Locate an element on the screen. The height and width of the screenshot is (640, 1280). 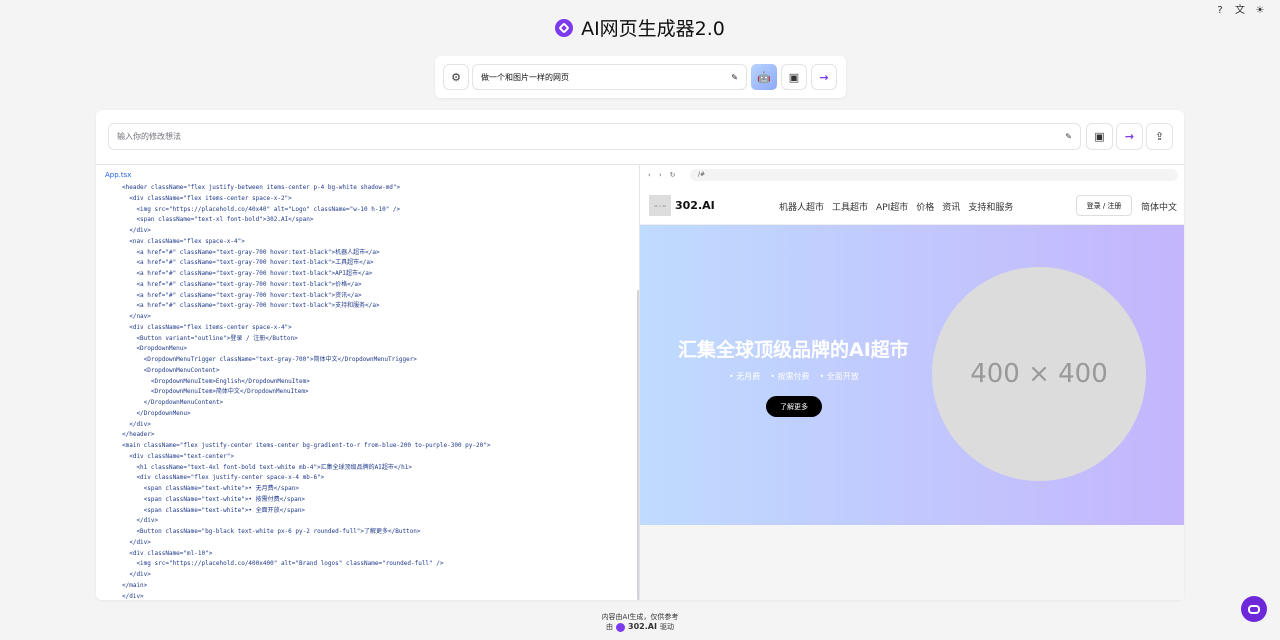
powered-suffix: 驱动 is located at coordinates (666, 627).